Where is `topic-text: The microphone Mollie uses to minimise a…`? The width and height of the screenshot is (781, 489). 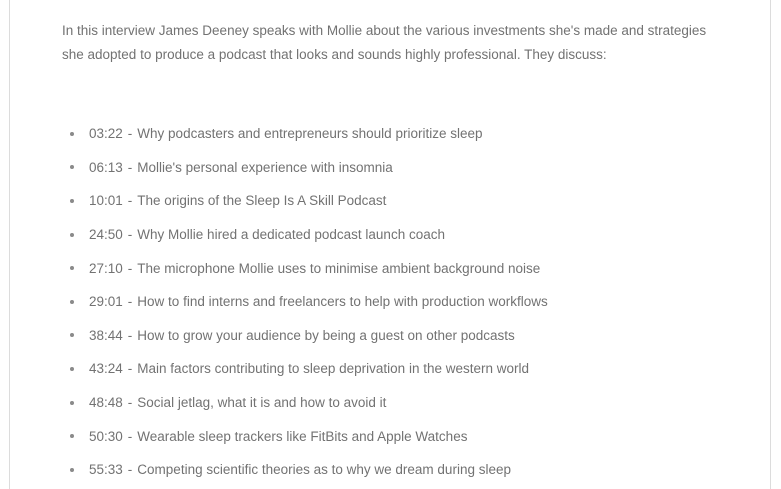
topic-text: The microphone Mollie uses to minimise a… is located at coordinates (339, 268).